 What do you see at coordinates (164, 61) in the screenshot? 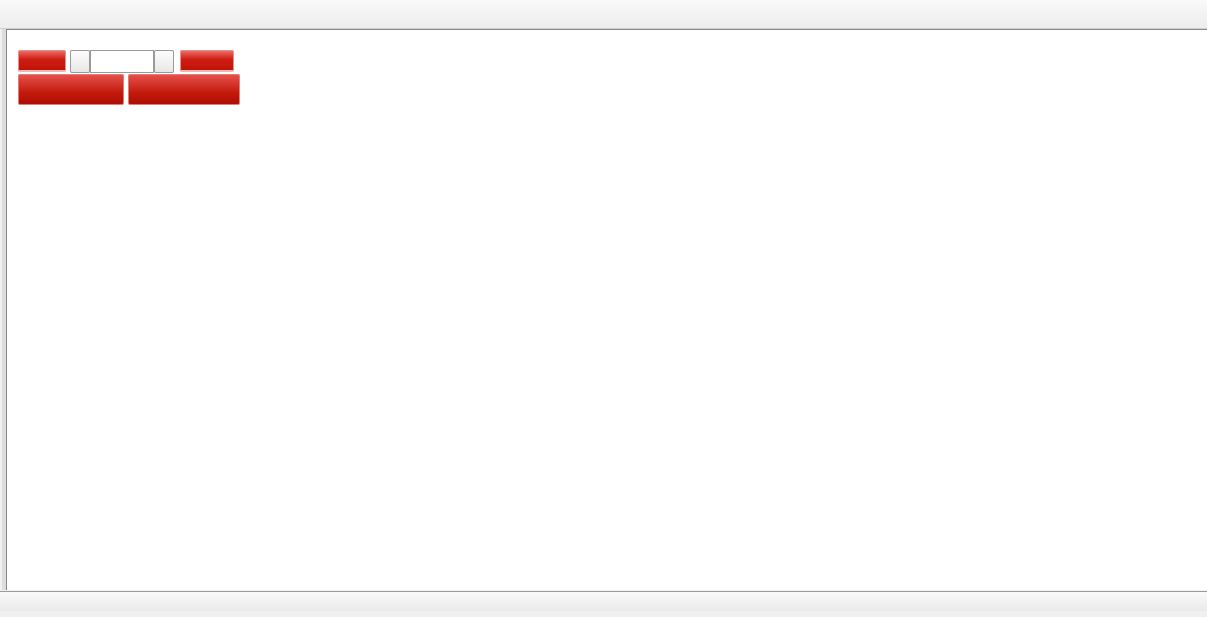
I see `volume-increase-button` at bounding box center [164, 61].